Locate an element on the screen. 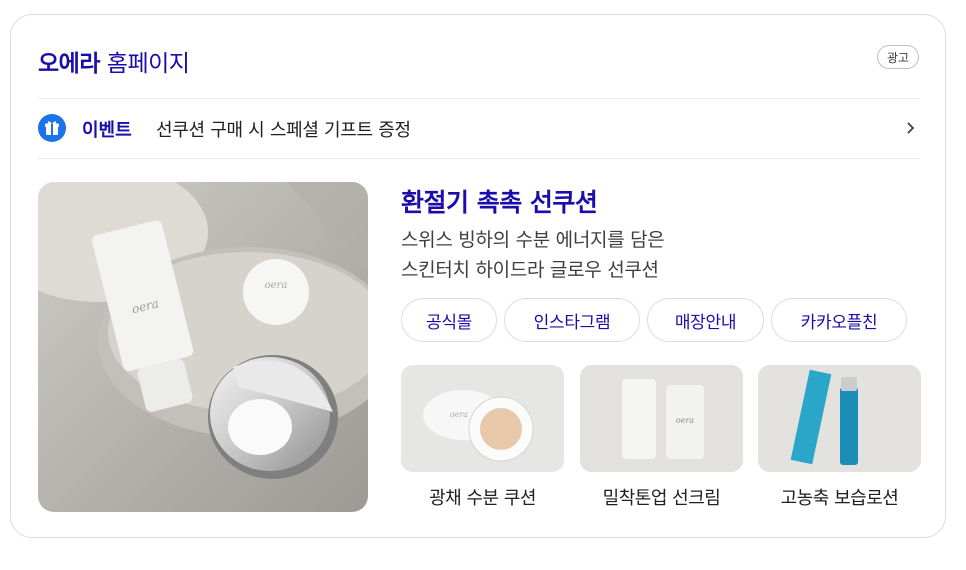  divider-top is located at coordinates (479, 98).